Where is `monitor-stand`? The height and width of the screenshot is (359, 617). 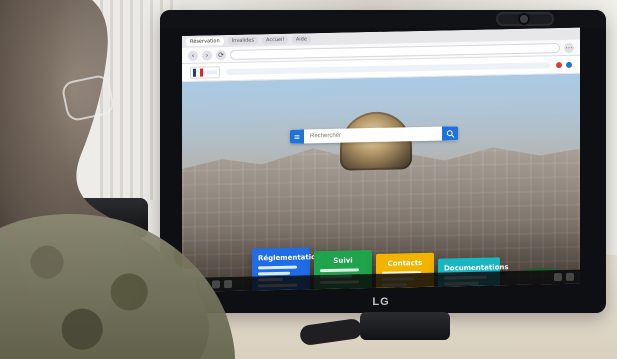
monitor-stand is located at coordinates (405, 326).